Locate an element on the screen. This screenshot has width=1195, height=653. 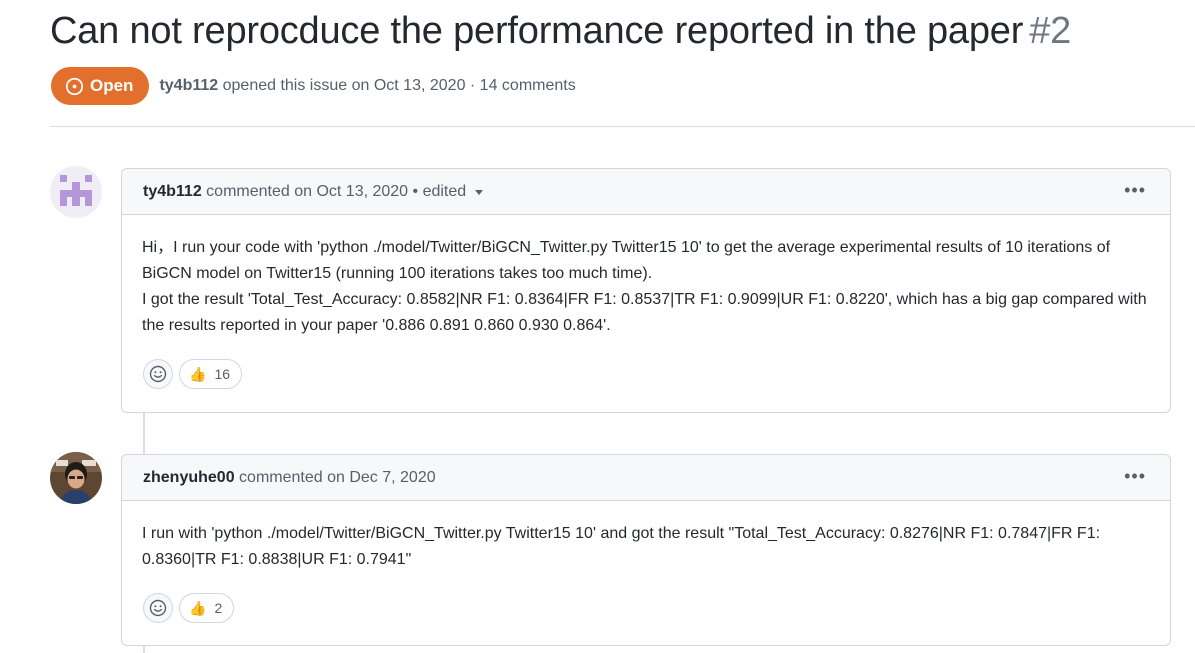
user-photo-avatar is located at coordinates (76, 478).